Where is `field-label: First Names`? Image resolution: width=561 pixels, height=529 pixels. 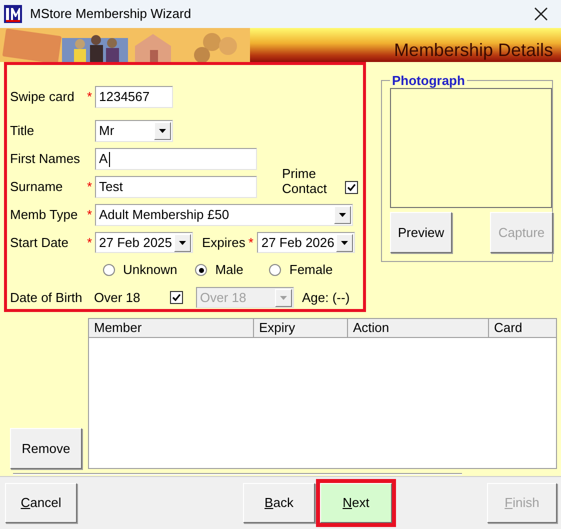
field-label: First Names is located at coordinates (45, 159).